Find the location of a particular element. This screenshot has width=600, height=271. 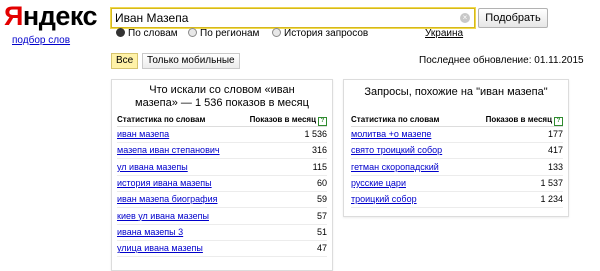

left-col-count-label: Показов в месяц is located at coordinates (282, 119).